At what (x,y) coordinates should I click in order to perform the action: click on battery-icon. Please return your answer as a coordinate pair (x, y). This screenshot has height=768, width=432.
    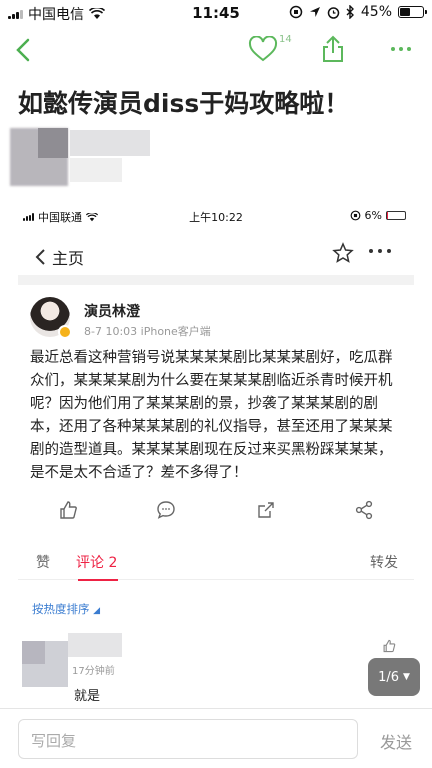
    Looking at the image, I should click on (412, 12).